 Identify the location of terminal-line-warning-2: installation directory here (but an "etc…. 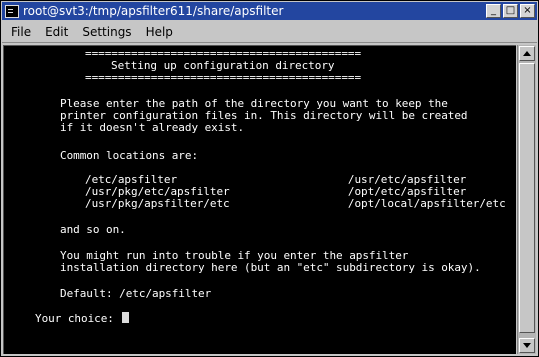
(270, 267).